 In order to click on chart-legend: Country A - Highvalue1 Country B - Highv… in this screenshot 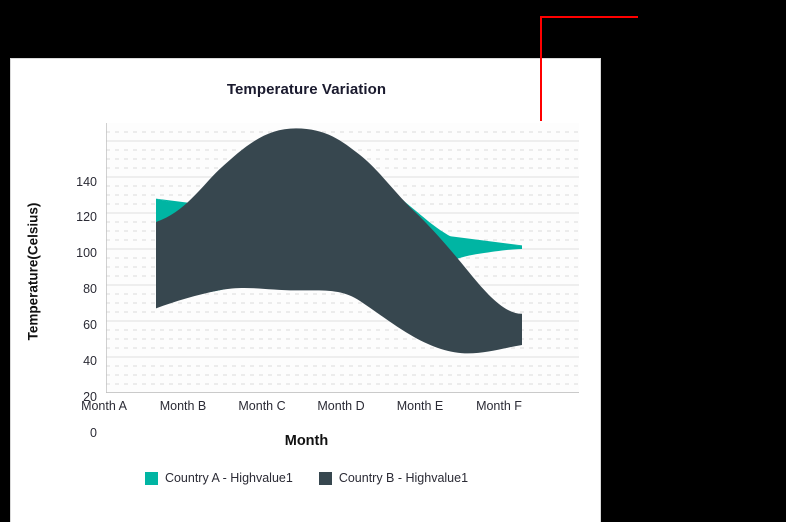, I will do `click(306, 478)`.